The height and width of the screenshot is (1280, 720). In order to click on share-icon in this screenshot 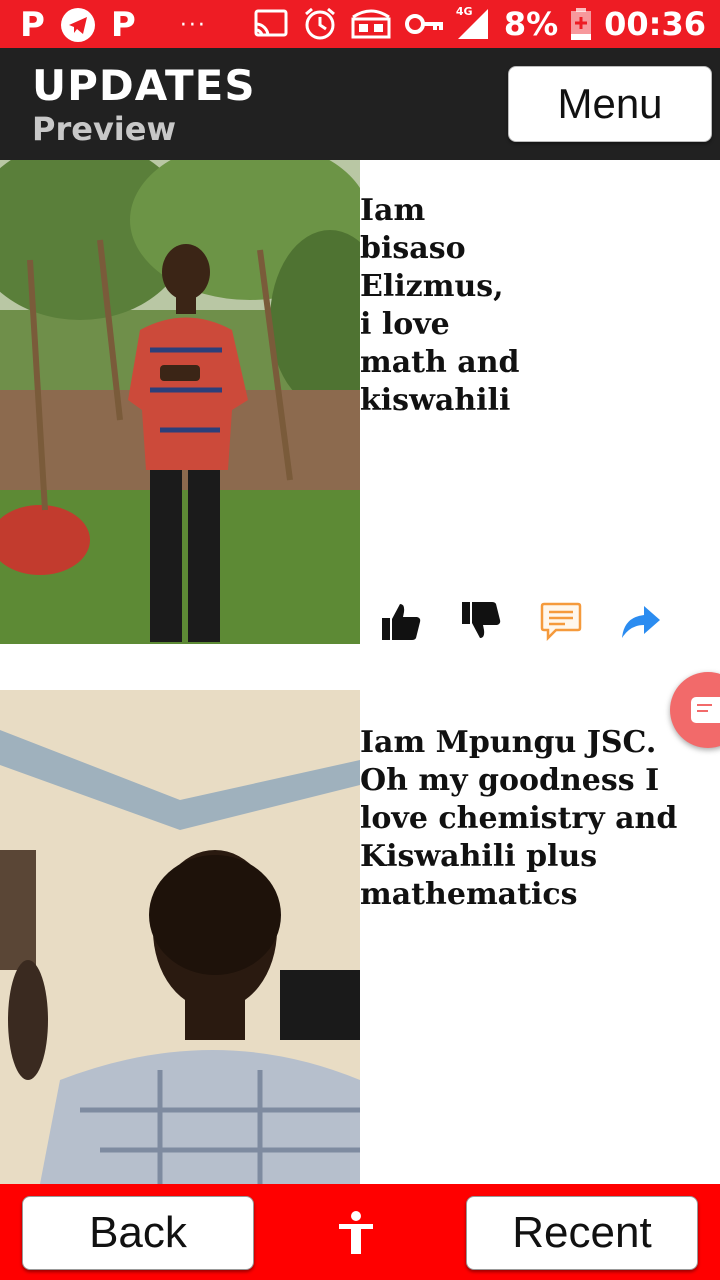, I will do `click(641, 621)`.